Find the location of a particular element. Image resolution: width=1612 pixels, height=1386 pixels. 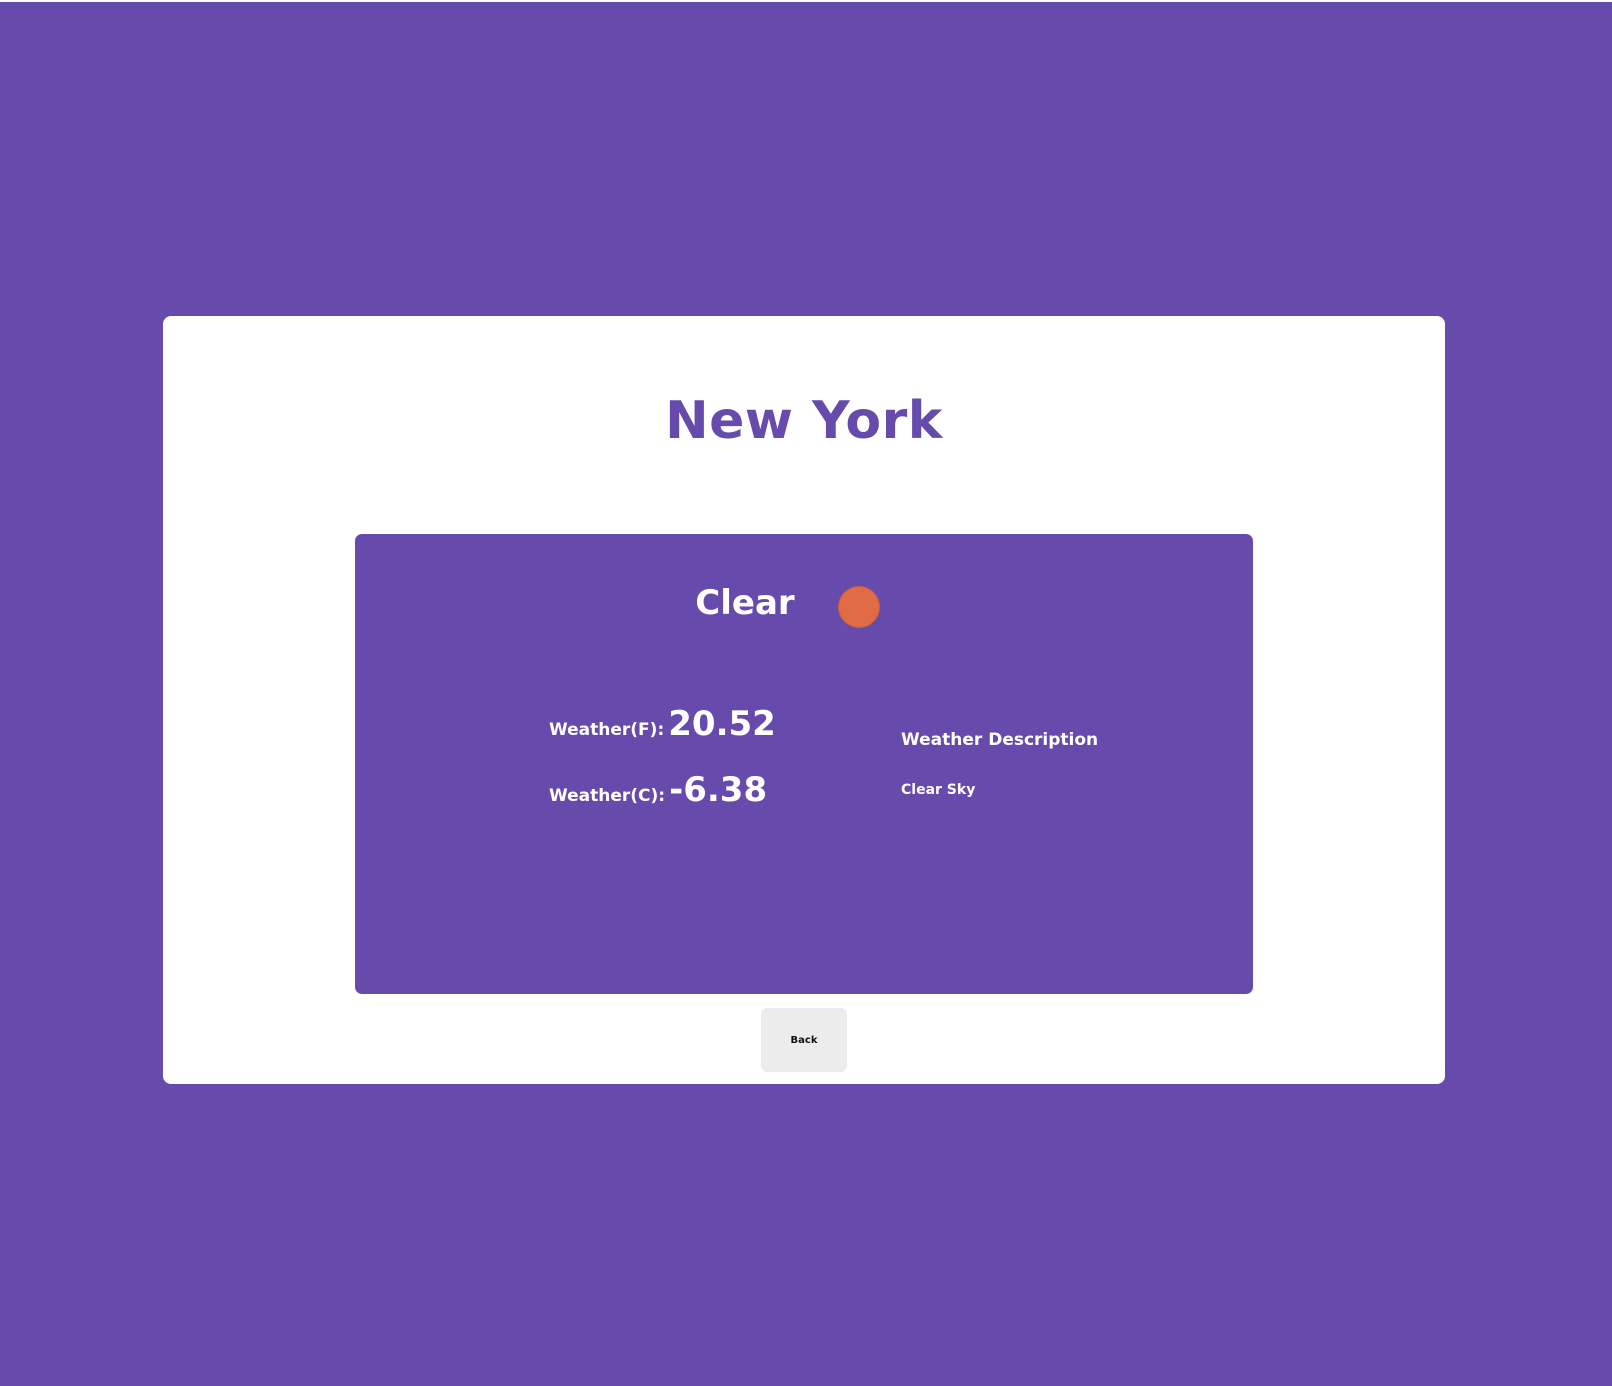

fahrenheit-label: Weather(F): is located at coordinates (607, 730).